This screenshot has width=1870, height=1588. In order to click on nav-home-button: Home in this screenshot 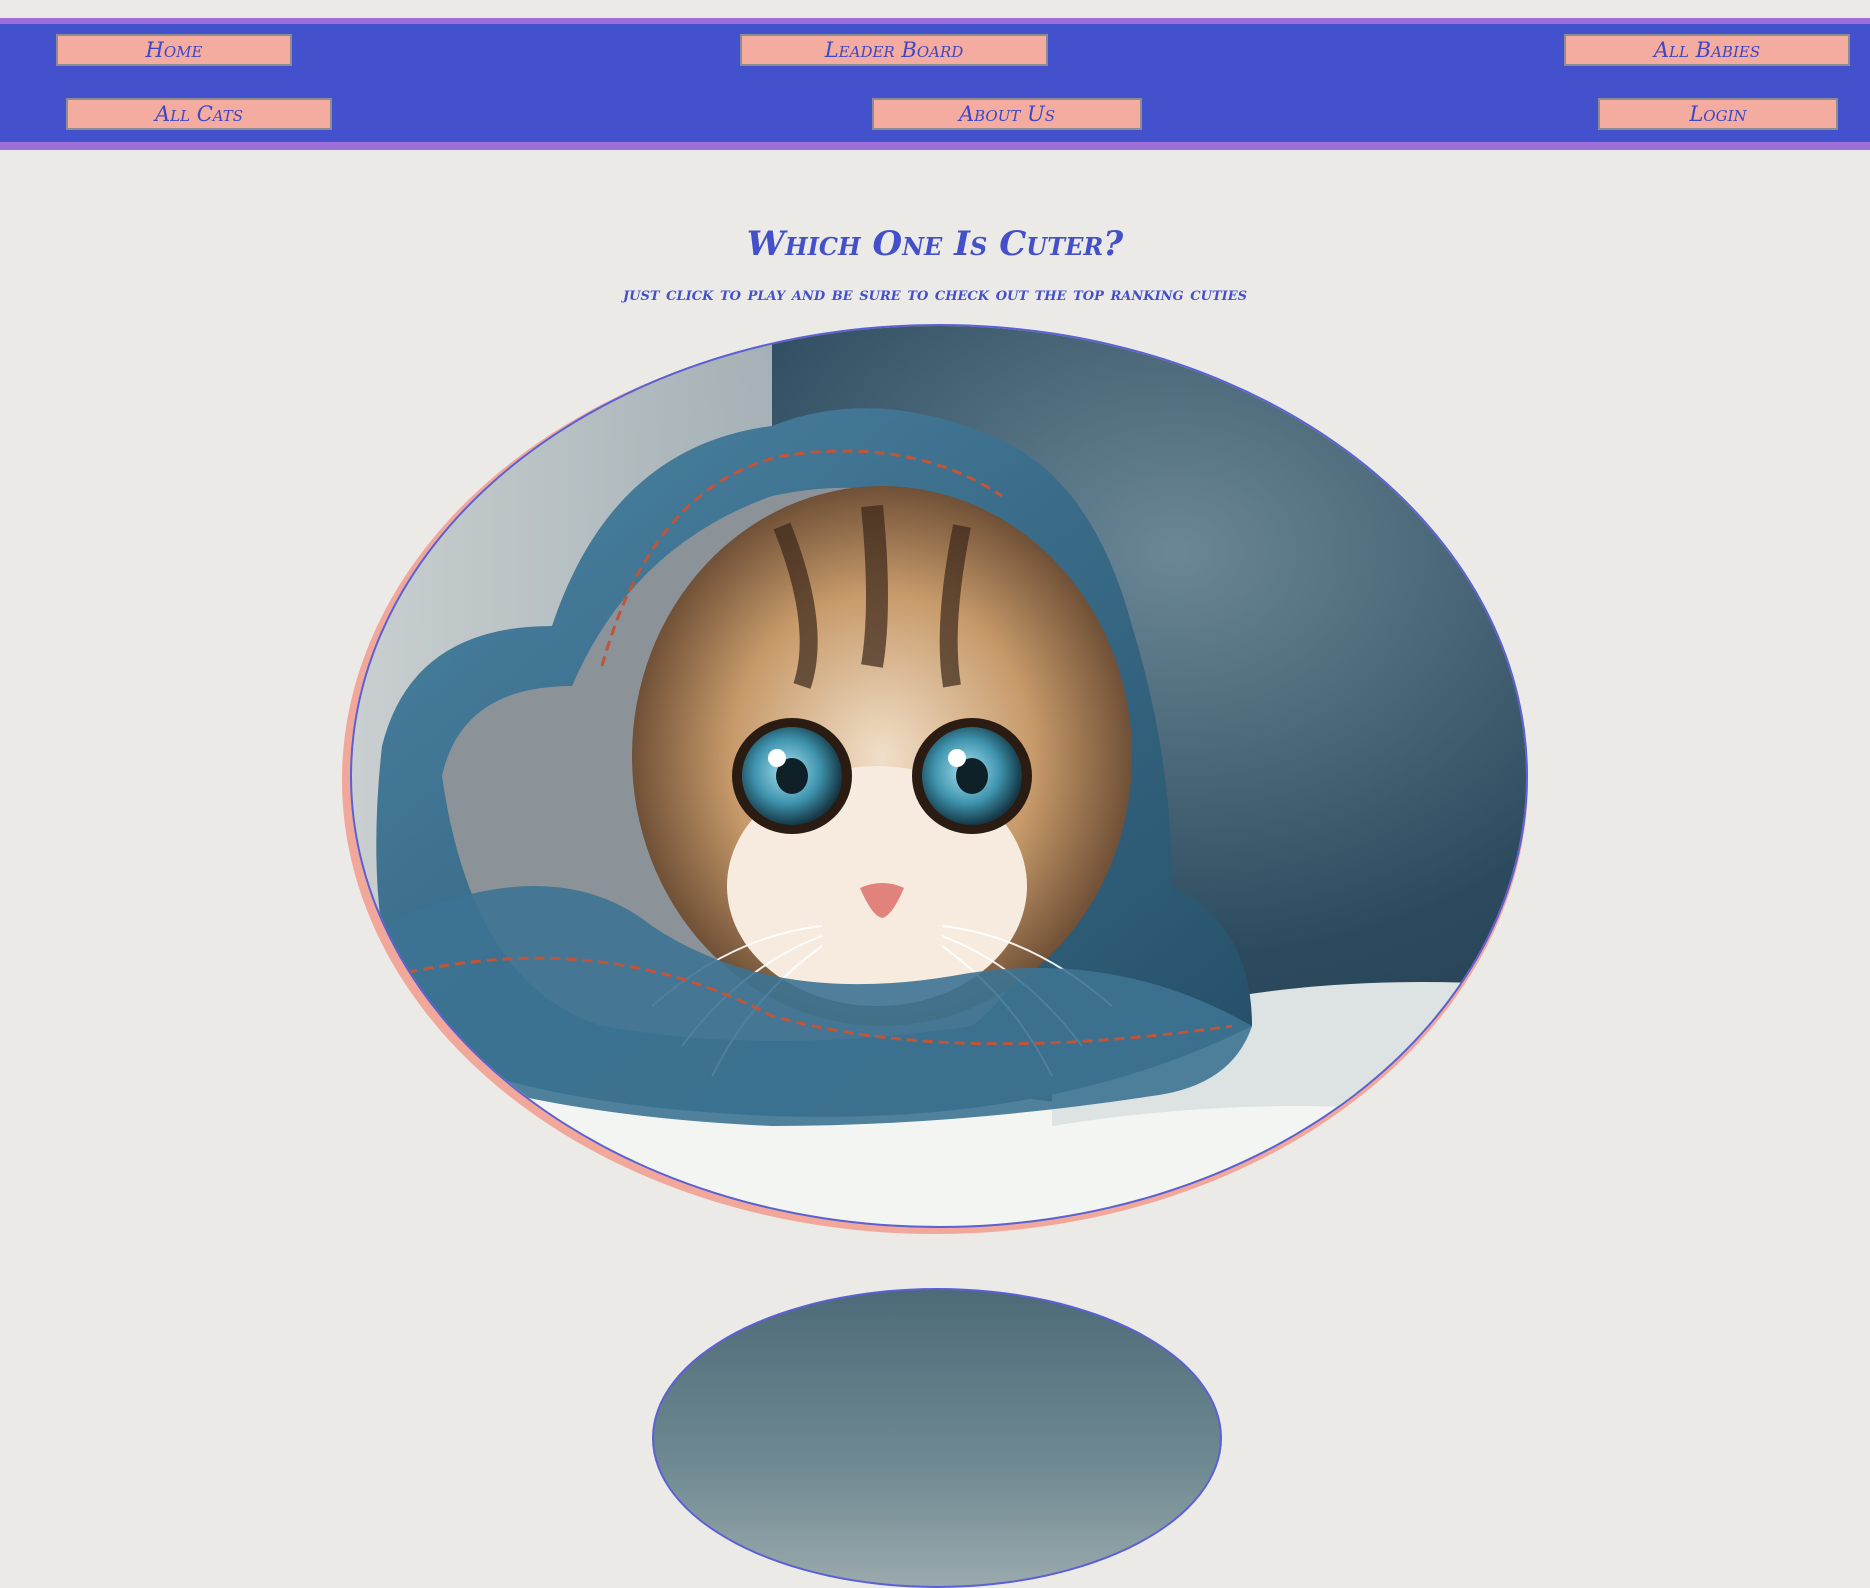, I will do `click(174, 50)`.